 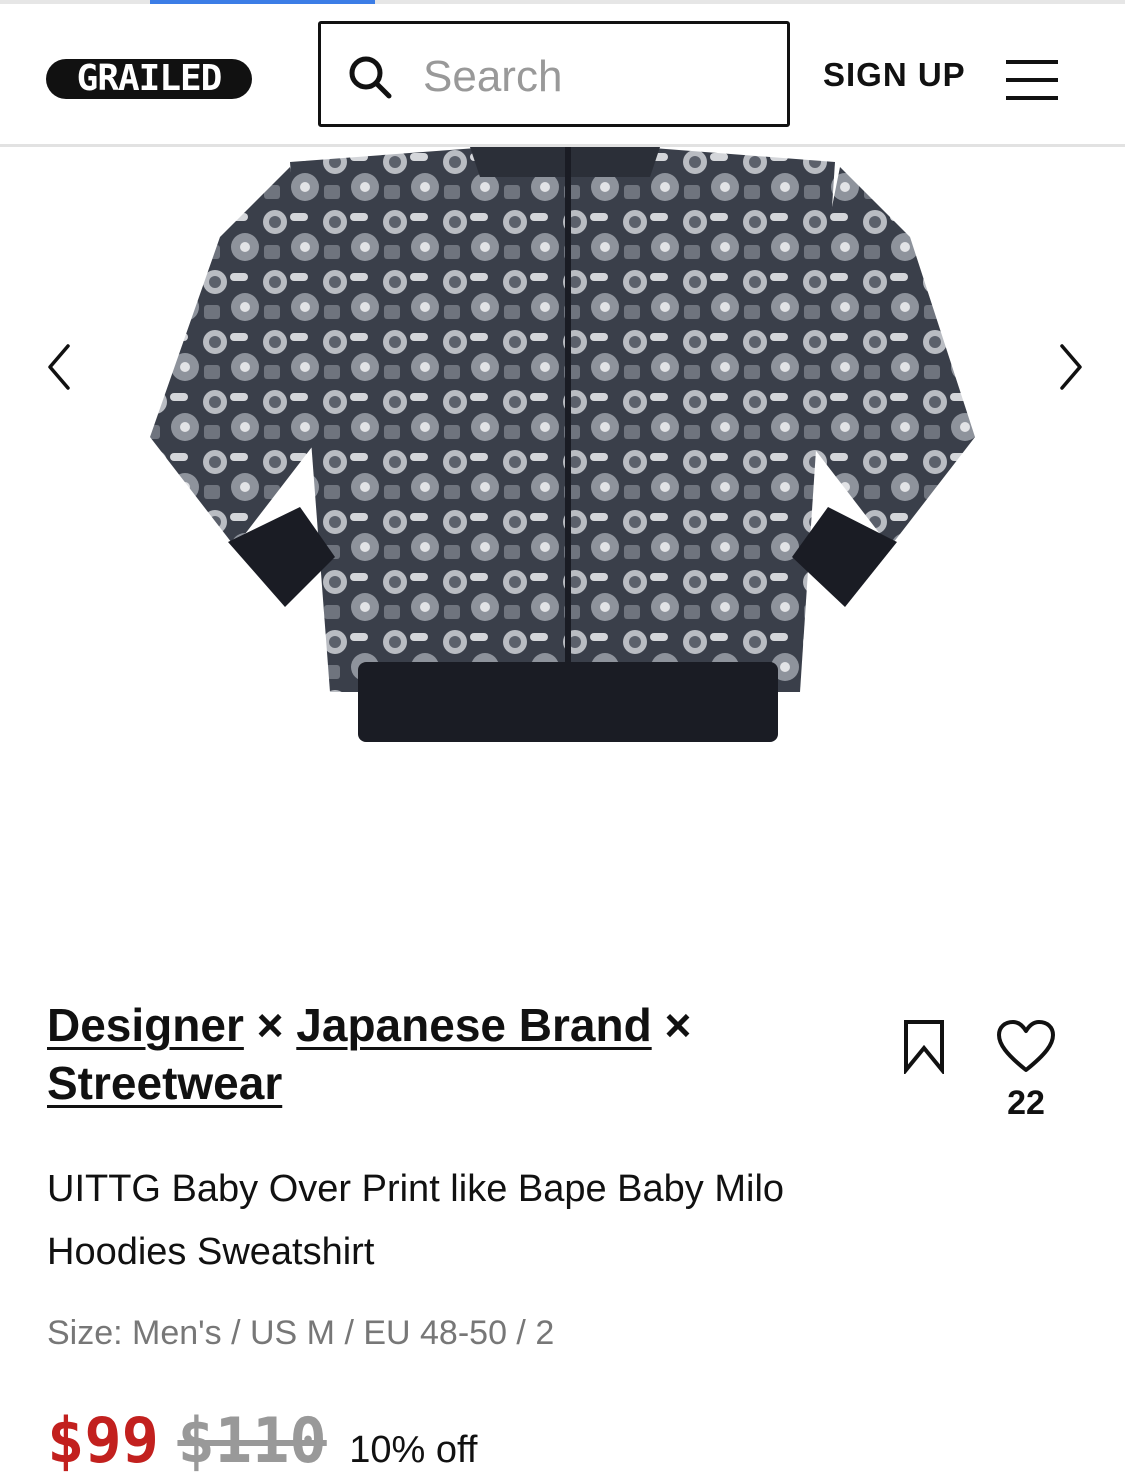 I want to click on search-icon, so click(x=370, y=77).